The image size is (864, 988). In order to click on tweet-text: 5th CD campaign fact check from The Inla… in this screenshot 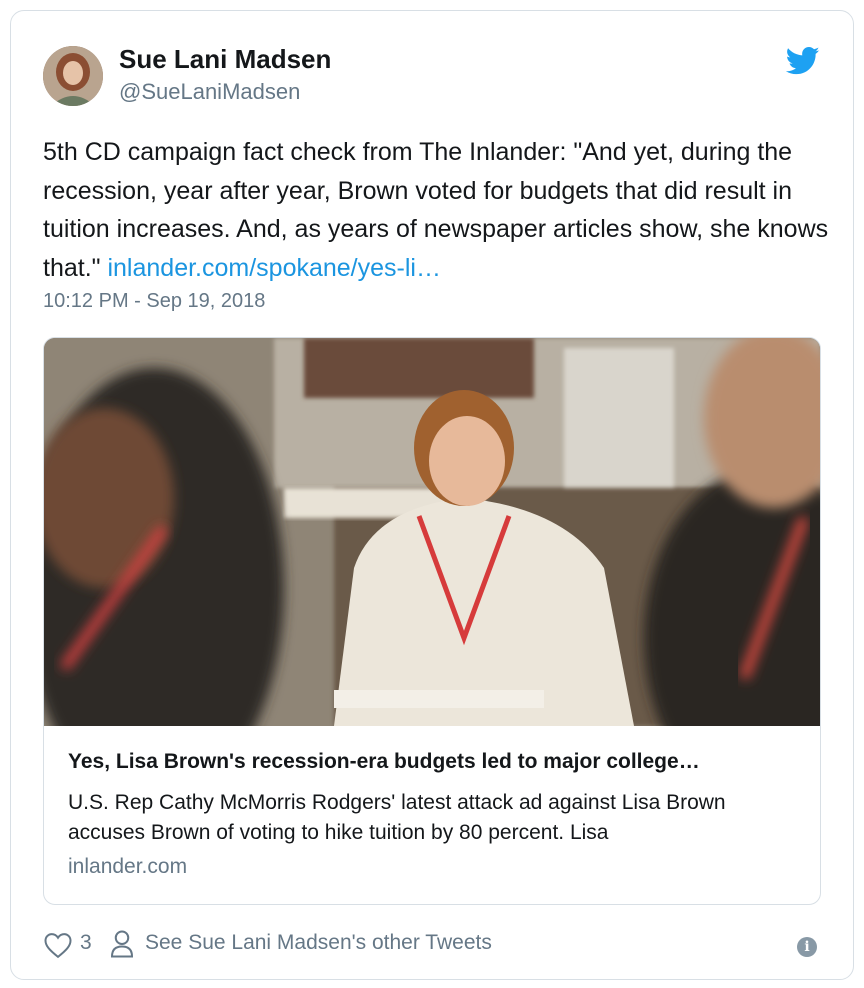, I will do `click(438, 210)`.